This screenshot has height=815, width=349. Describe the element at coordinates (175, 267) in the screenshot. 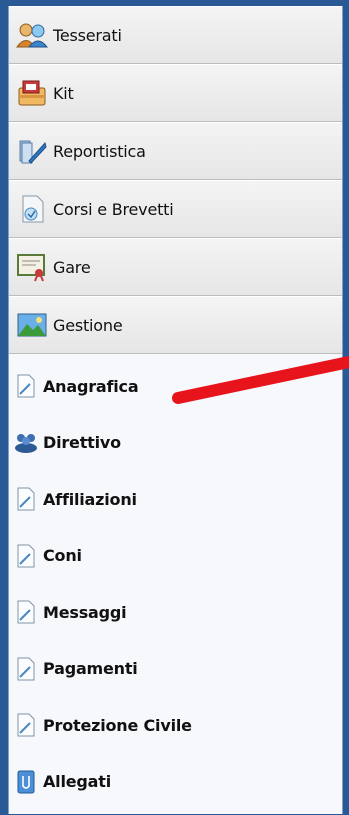

I see `section-gare: Gare` at that location.